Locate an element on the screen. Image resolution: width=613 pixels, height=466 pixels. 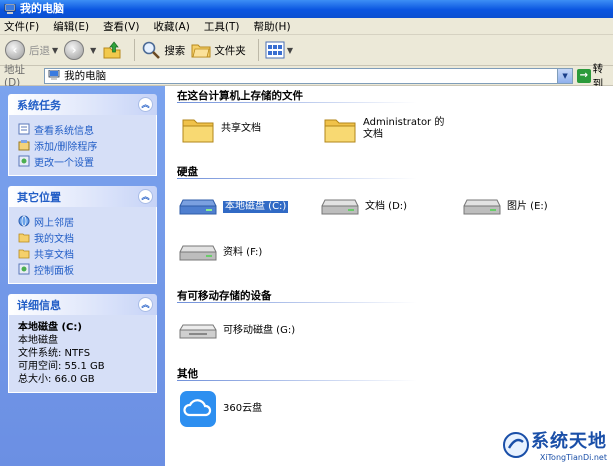
place-label: 控制面板 is located at coordinates (54, 271).